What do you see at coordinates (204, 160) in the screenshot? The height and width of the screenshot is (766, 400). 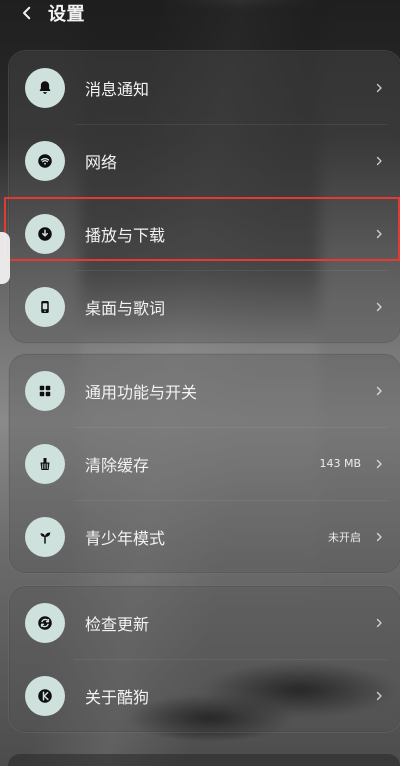 I see `settings-row-network: 网络` at bounding box center [204, 160].